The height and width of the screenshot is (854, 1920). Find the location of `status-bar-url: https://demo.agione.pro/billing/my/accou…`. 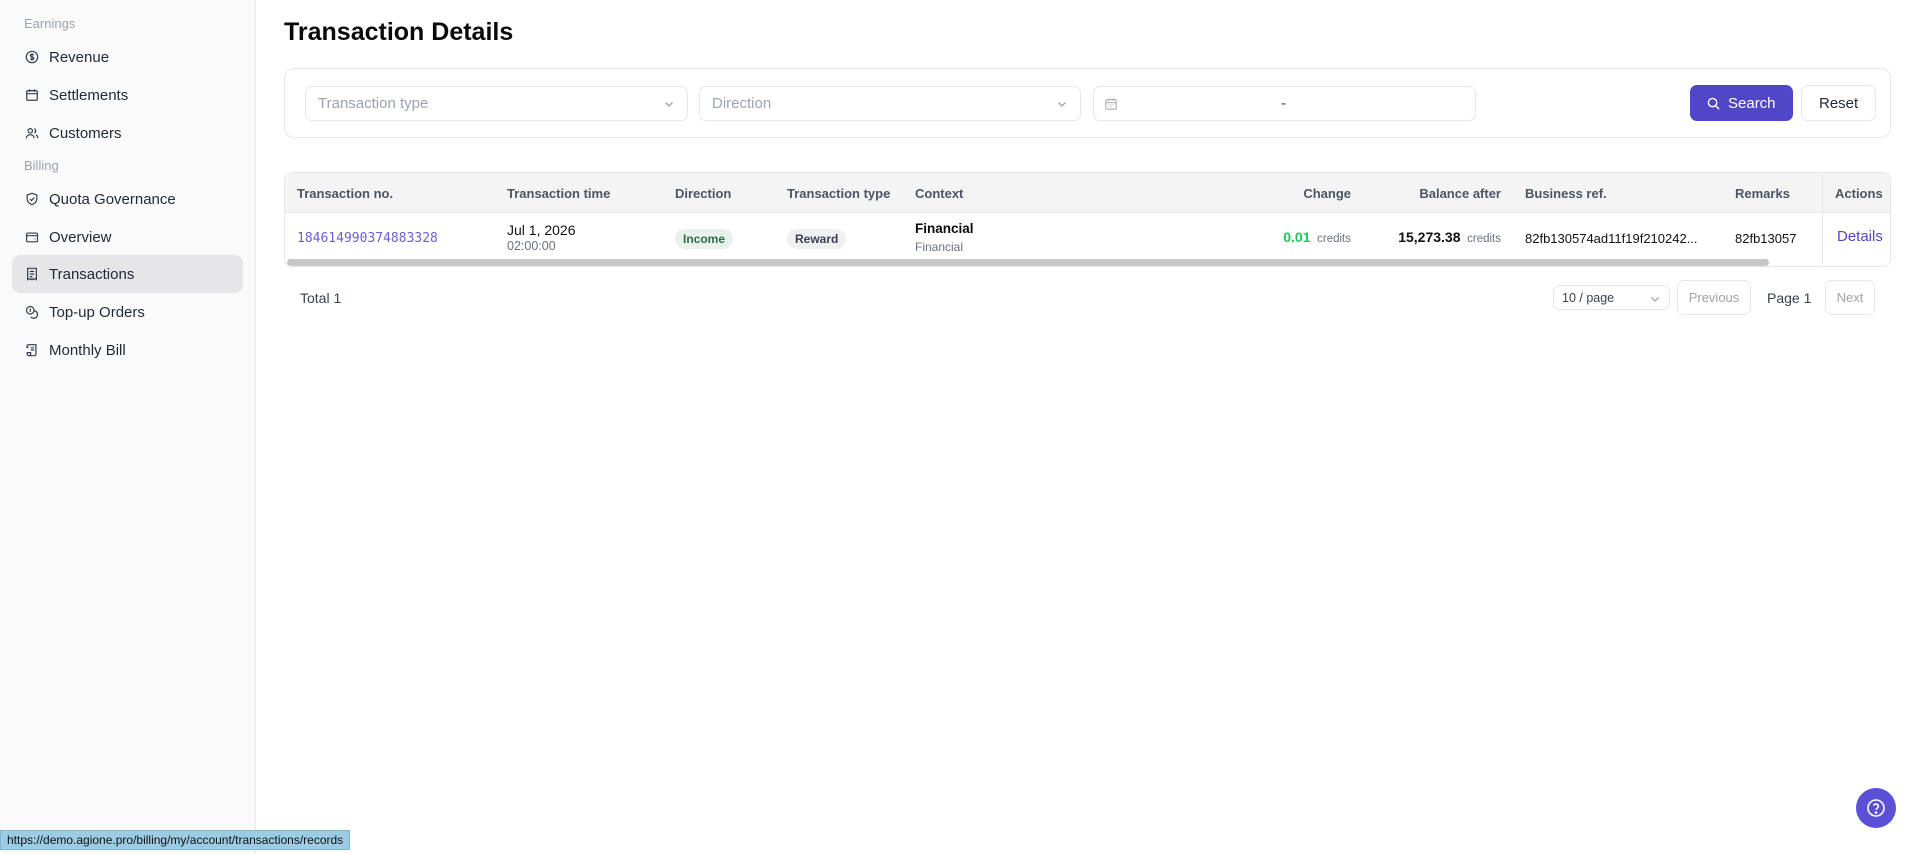

status-bar-url: https://demo.agione.pro/billing/my/accou… is located at coordinates (175, 840).